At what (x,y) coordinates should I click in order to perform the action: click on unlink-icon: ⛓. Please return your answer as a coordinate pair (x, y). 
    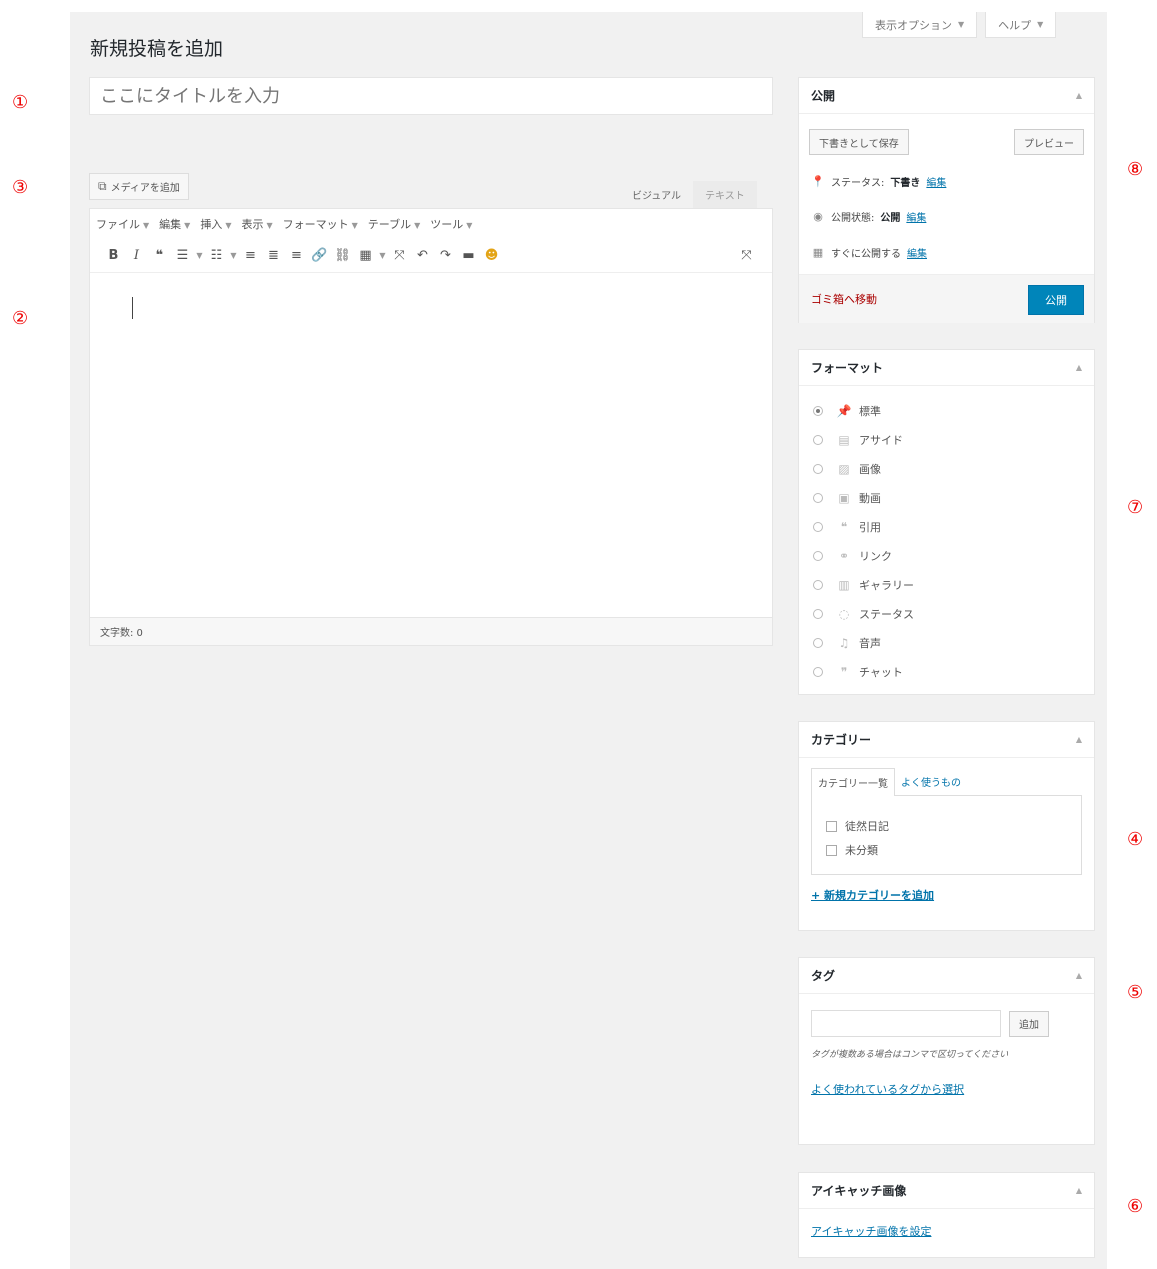
    Looking at the image, I should click on (342, 255).